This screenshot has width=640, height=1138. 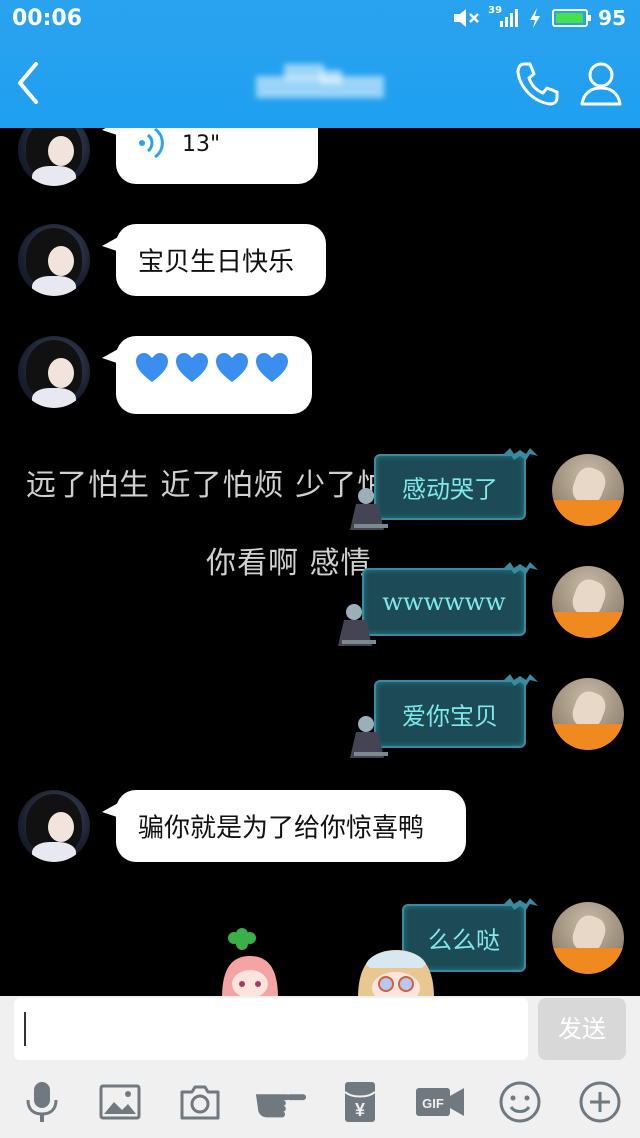 I want to click on gif-icon: GIF, so click(x=440, y=1102).